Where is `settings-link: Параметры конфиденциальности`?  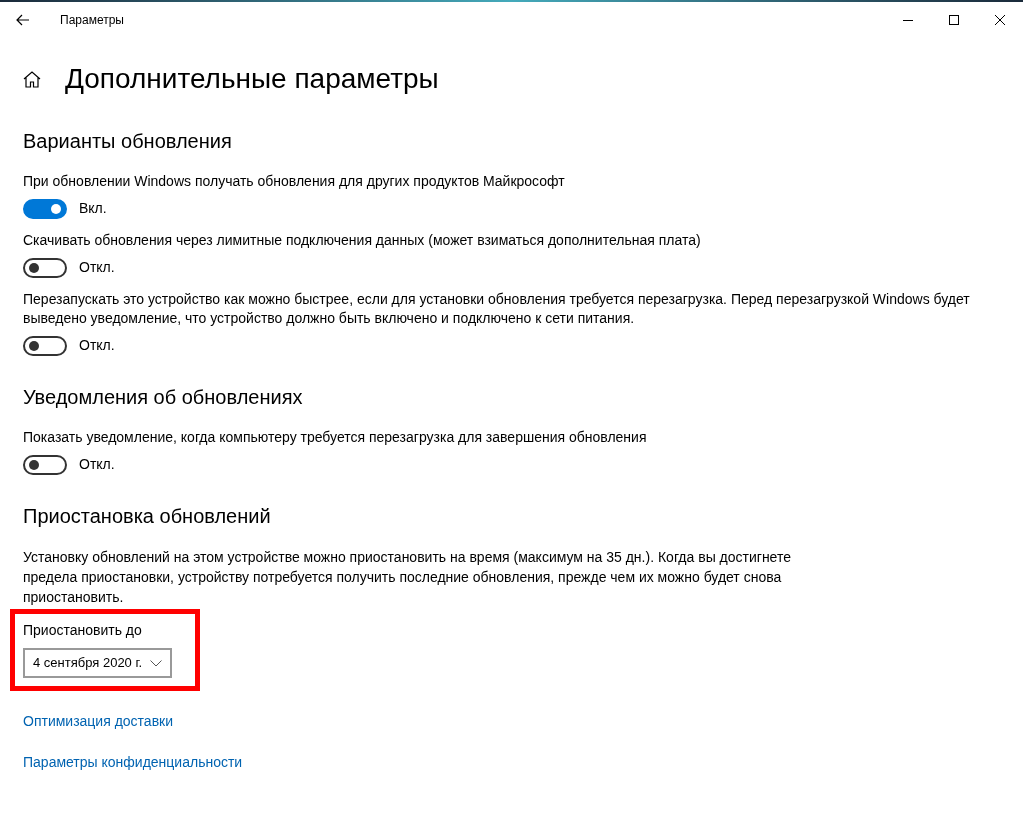
settings-link: Параметры конфиденциальности is located at coordinates (133, 762).